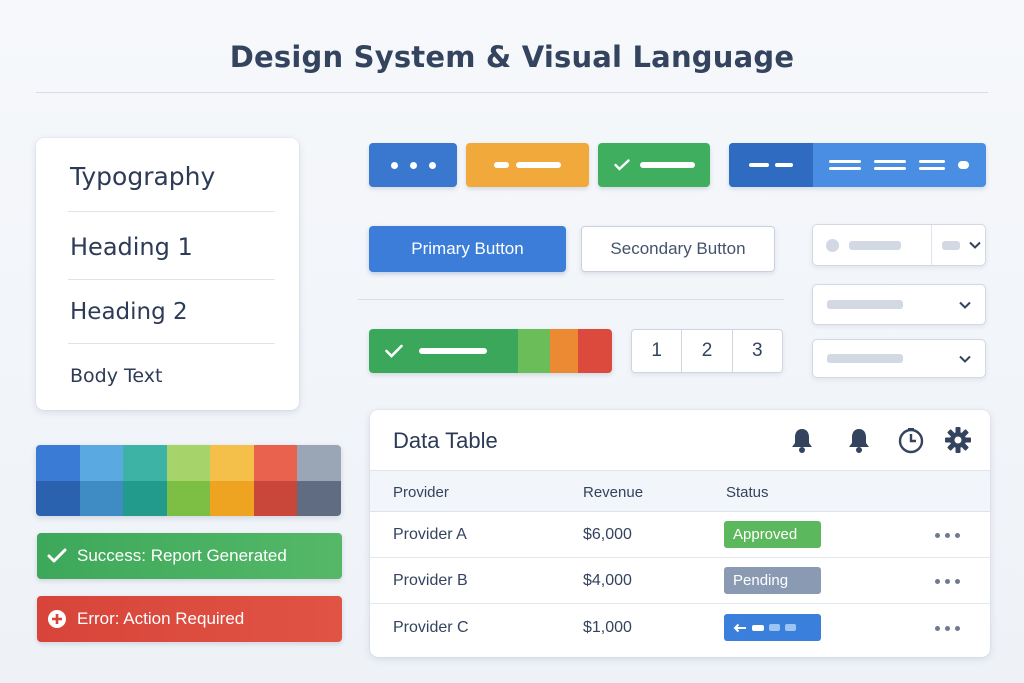 The height and width of the screenshot is (683, 1024). Describe the element at coordinates (512, 92) in the screenshot. I see `title-divider` at that location.